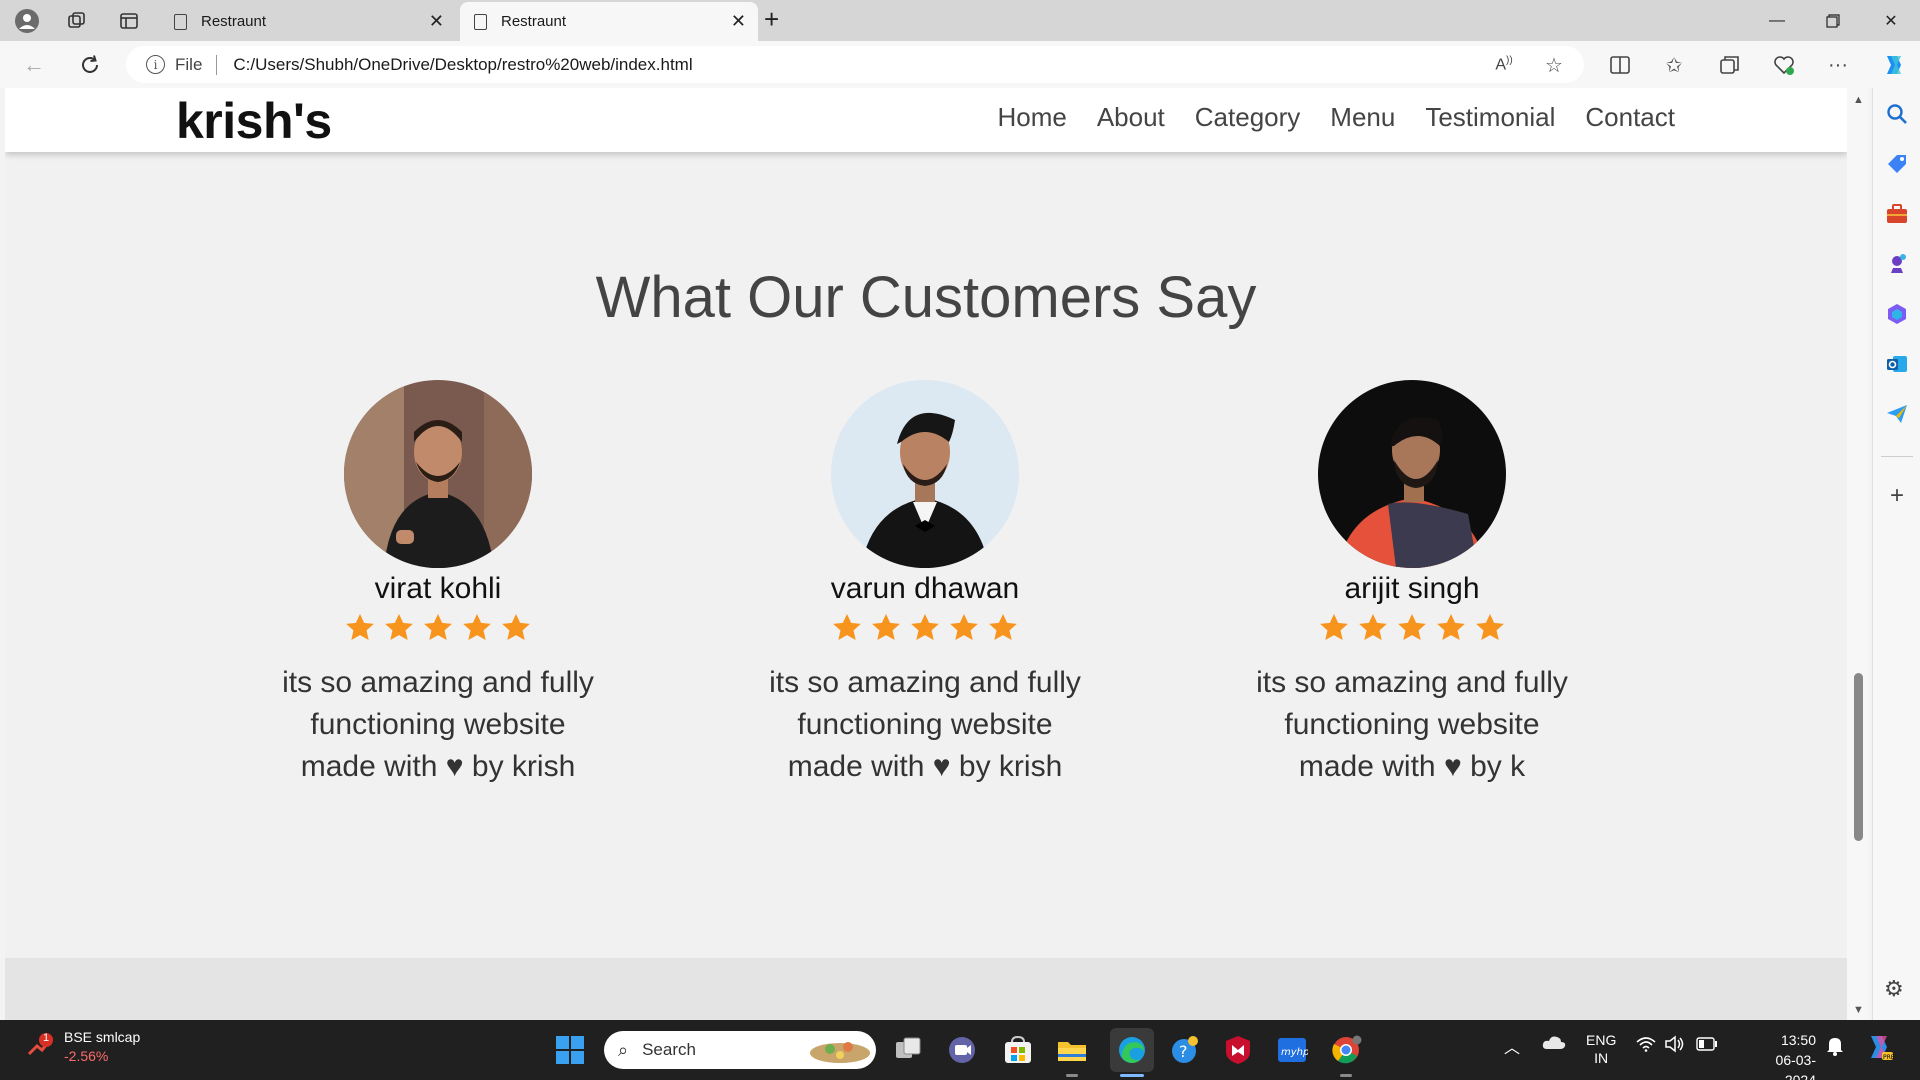 This screenshot has height=1080, width=1920. I want to click on site-logo: krish's, so click(254, 121).